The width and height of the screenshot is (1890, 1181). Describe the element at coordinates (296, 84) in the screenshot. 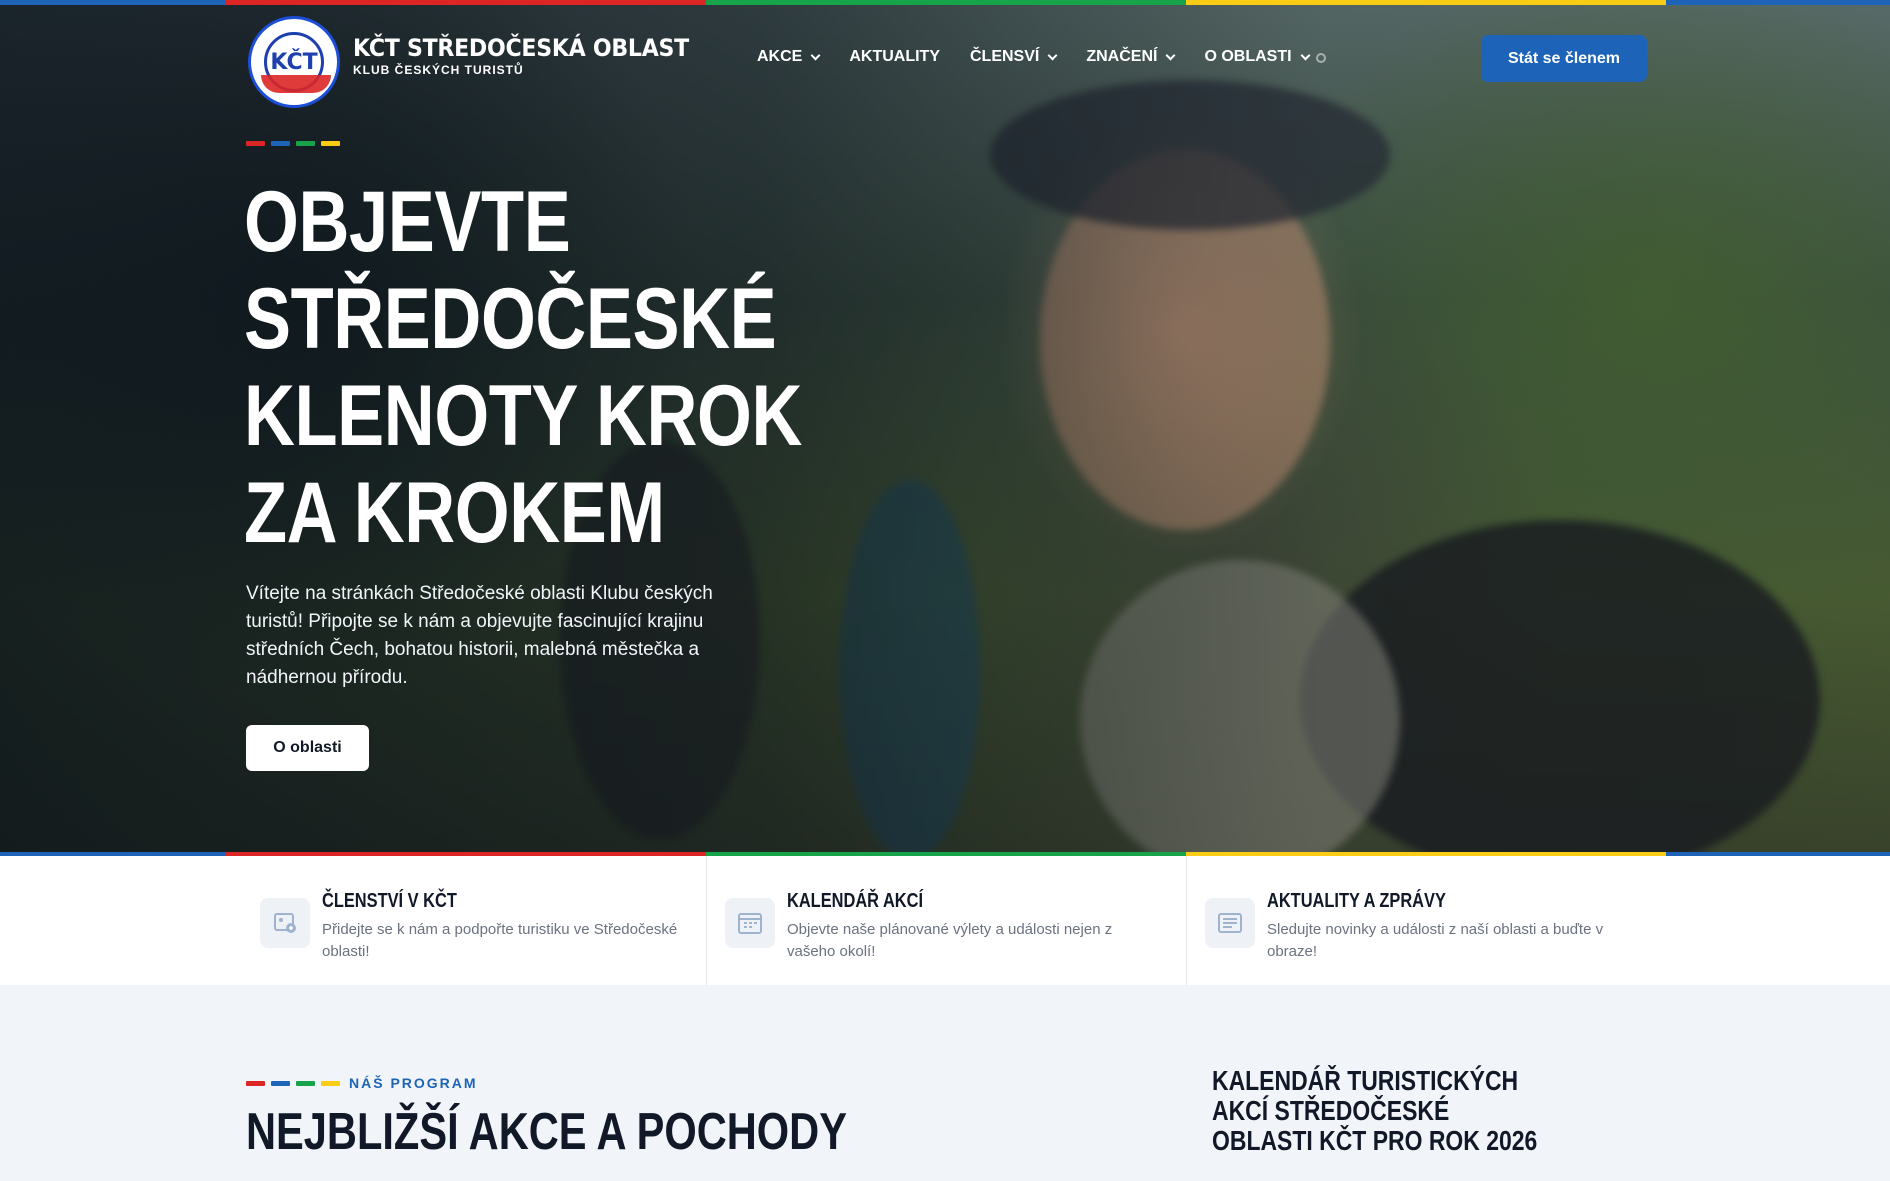

I see `logo-ring-red` at that location.